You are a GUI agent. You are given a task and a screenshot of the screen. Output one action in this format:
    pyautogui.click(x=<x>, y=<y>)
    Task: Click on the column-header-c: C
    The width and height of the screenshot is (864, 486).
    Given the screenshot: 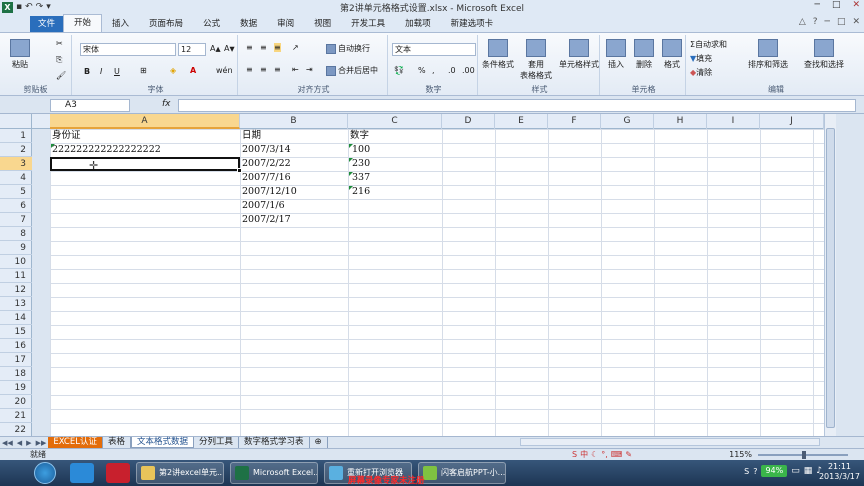 What is the action you would take?
    pyautogui.click(x=395, y=121)
    